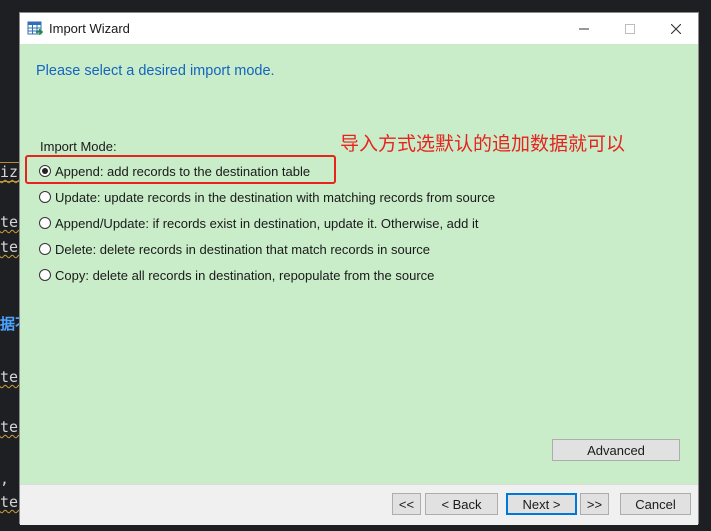 This screenshot has width=711, height=531. What do you see at coordinates (35, 29) in the screenshot?
I see `table-import-icon` at bounding box center [35, 29].